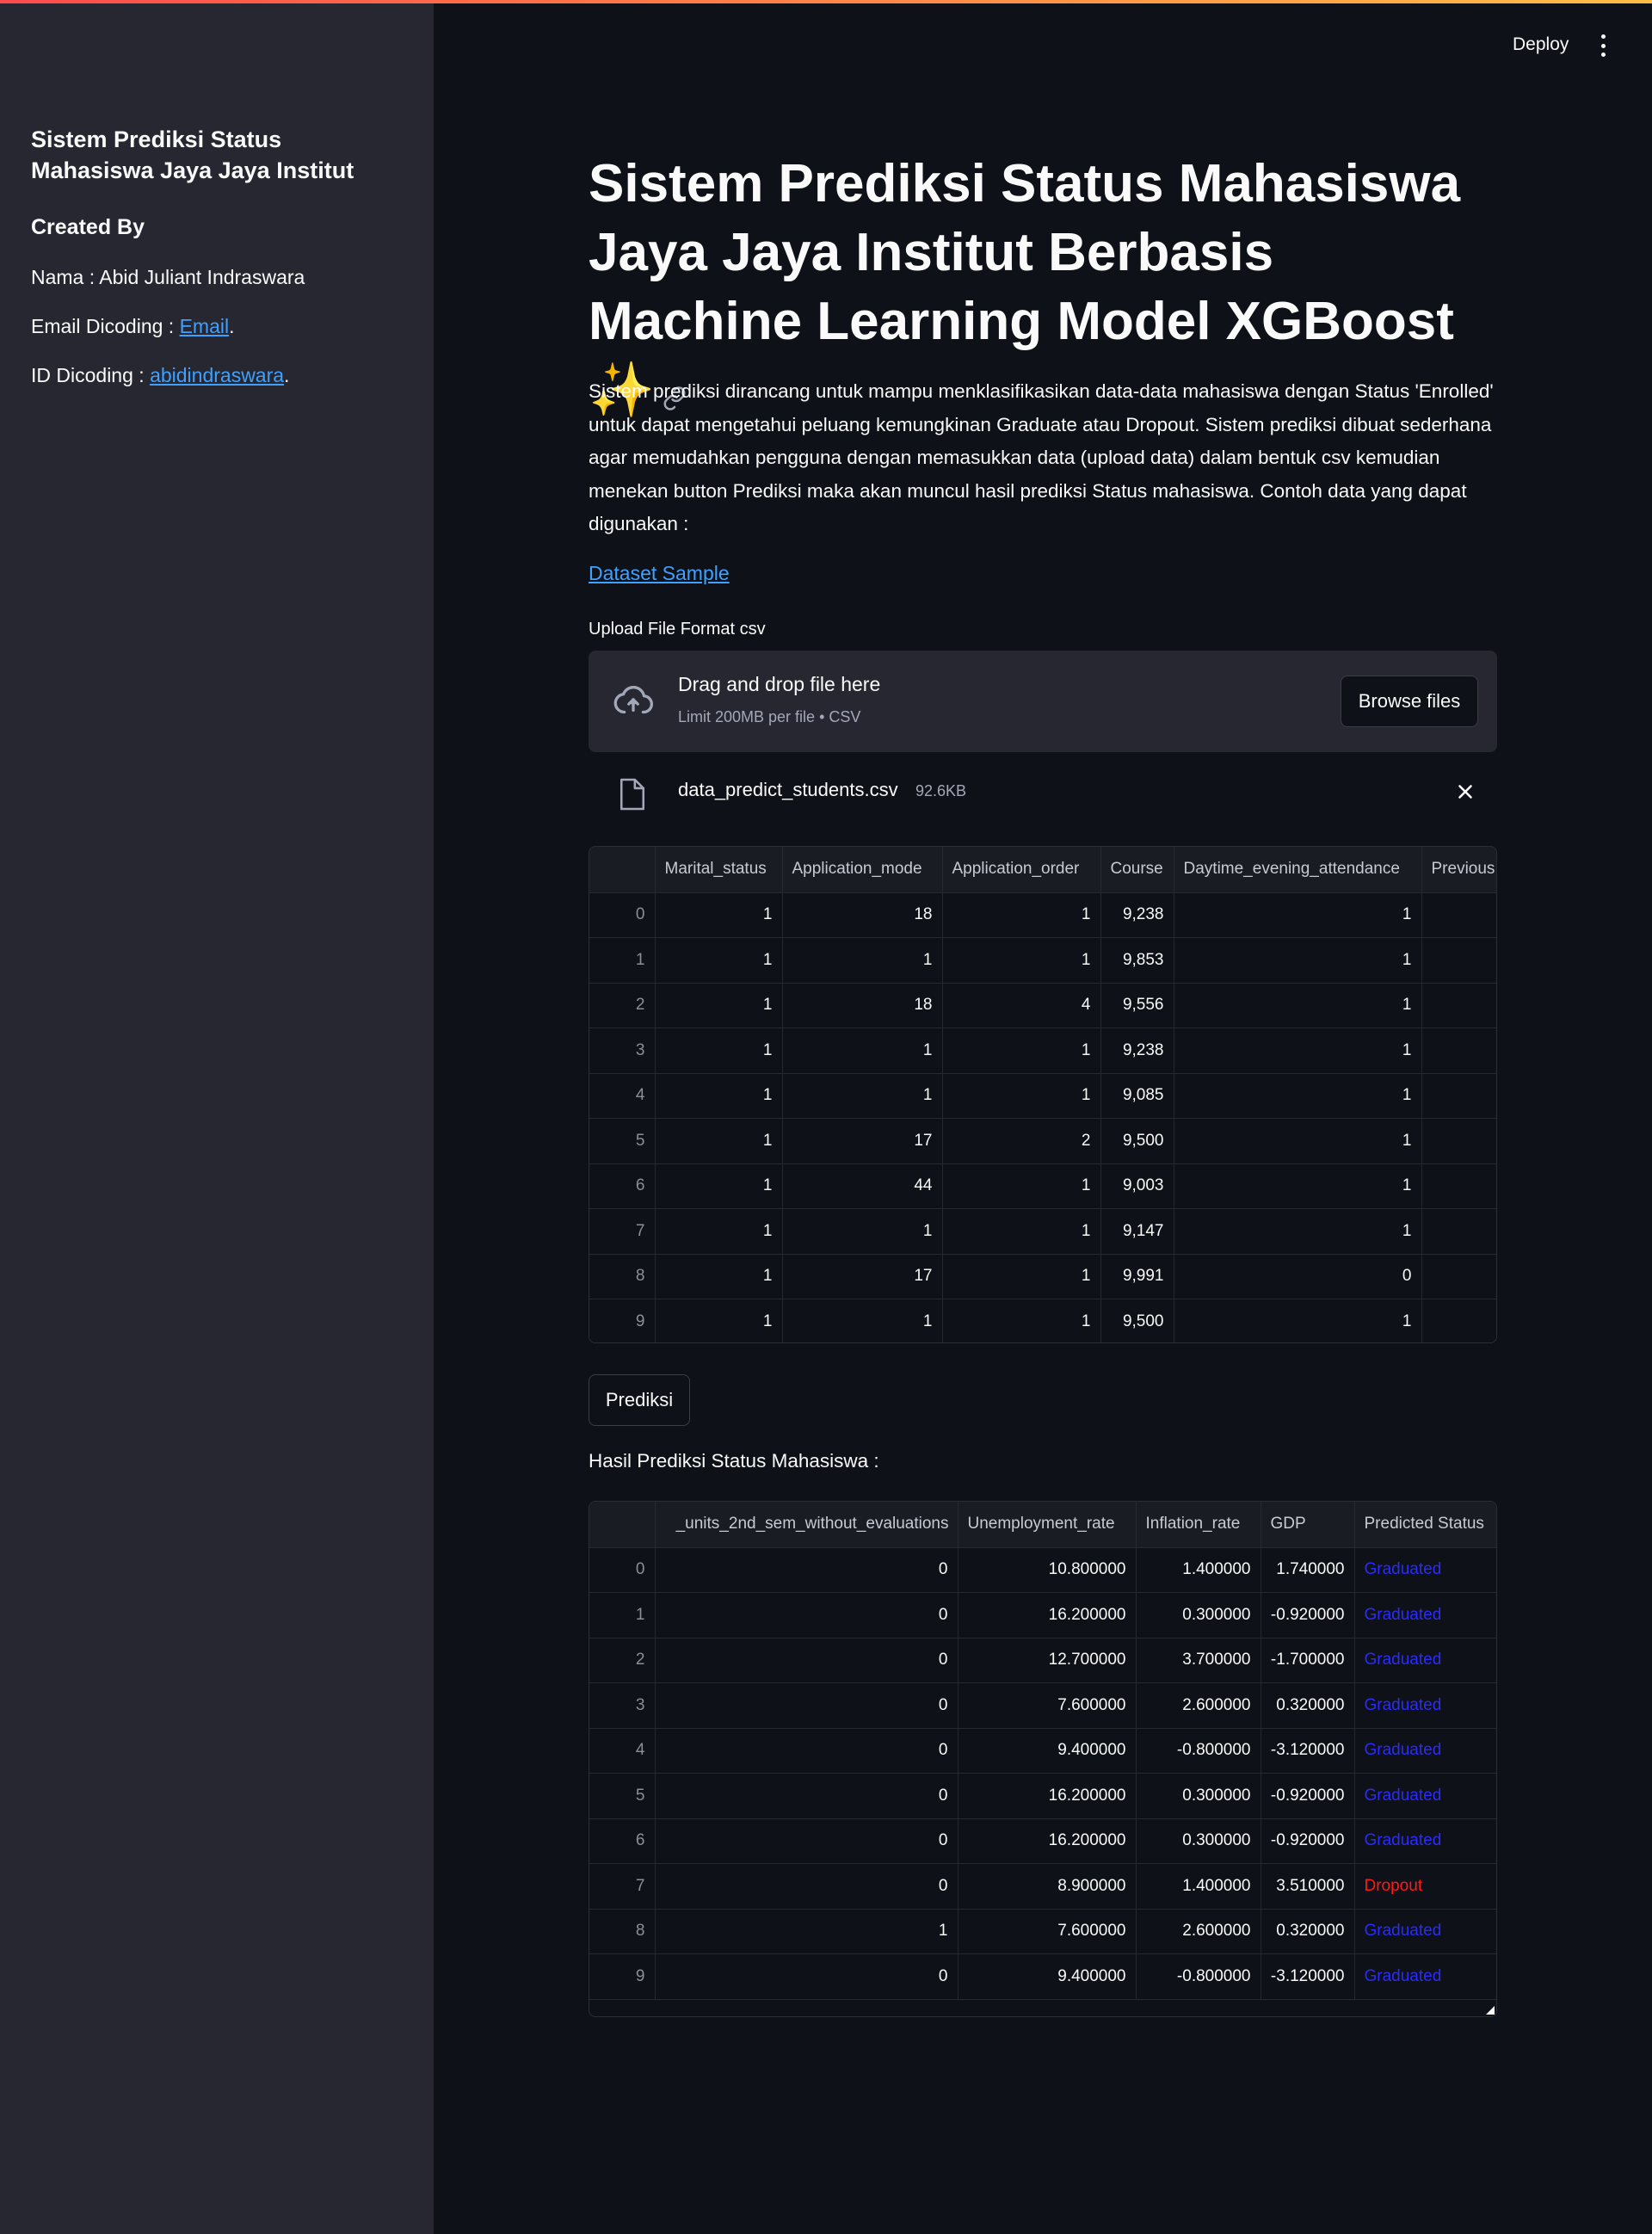 Image resolution: width=1652 pixels, height=2234 pixels. Describe the element at coordinates (1308, 1661) in the screenshot. I see `table-cell: -1.700000` at that location.